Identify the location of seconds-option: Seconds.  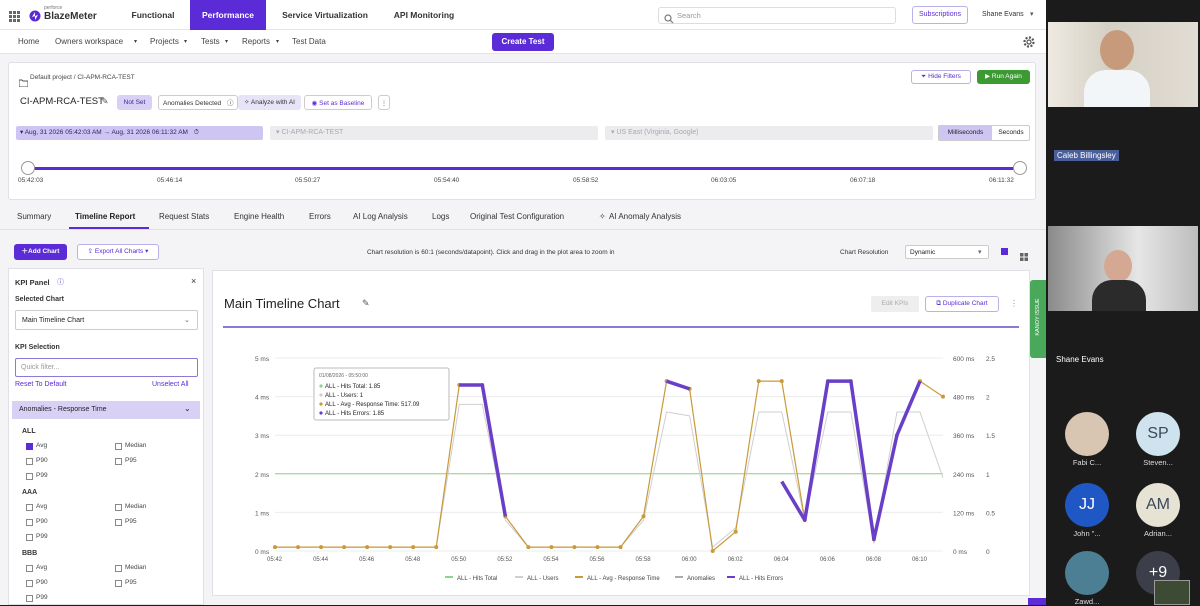
(1011, 133).